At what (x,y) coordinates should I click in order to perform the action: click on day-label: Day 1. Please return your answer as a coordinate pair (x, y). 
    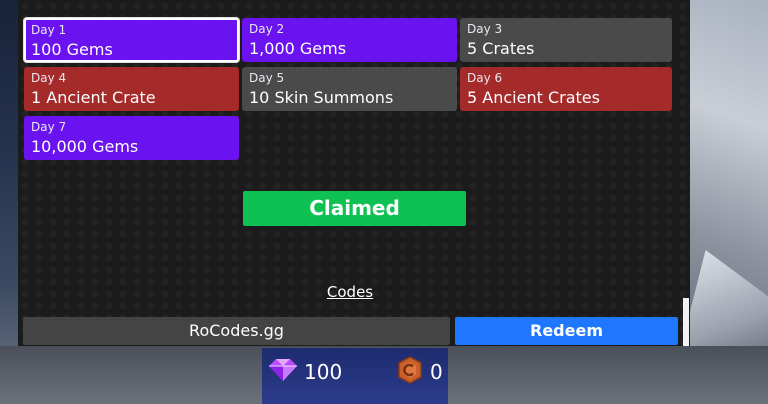
    Looking at the image, I should click on (49, 30).